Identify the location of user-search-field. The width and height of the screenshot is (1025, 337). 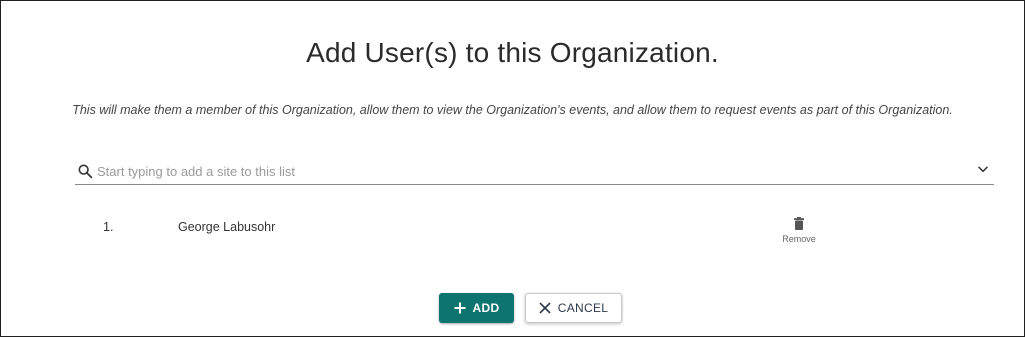
(534, 171).